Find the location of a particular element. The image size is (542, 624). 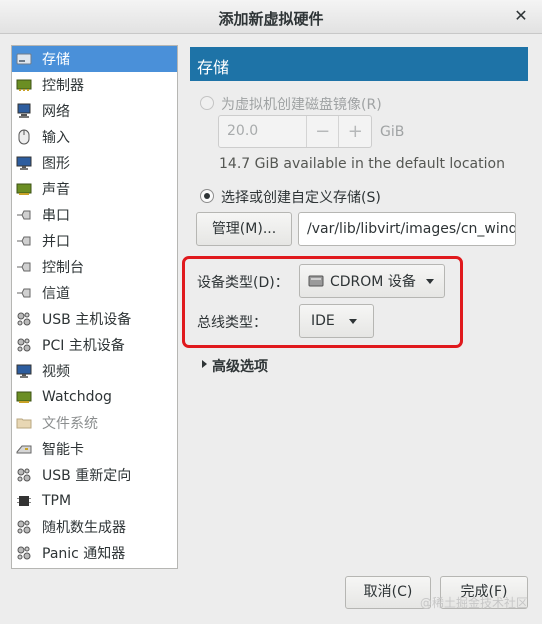

sidebar-item-console: 控制台 is located at coordinates (94, 267).